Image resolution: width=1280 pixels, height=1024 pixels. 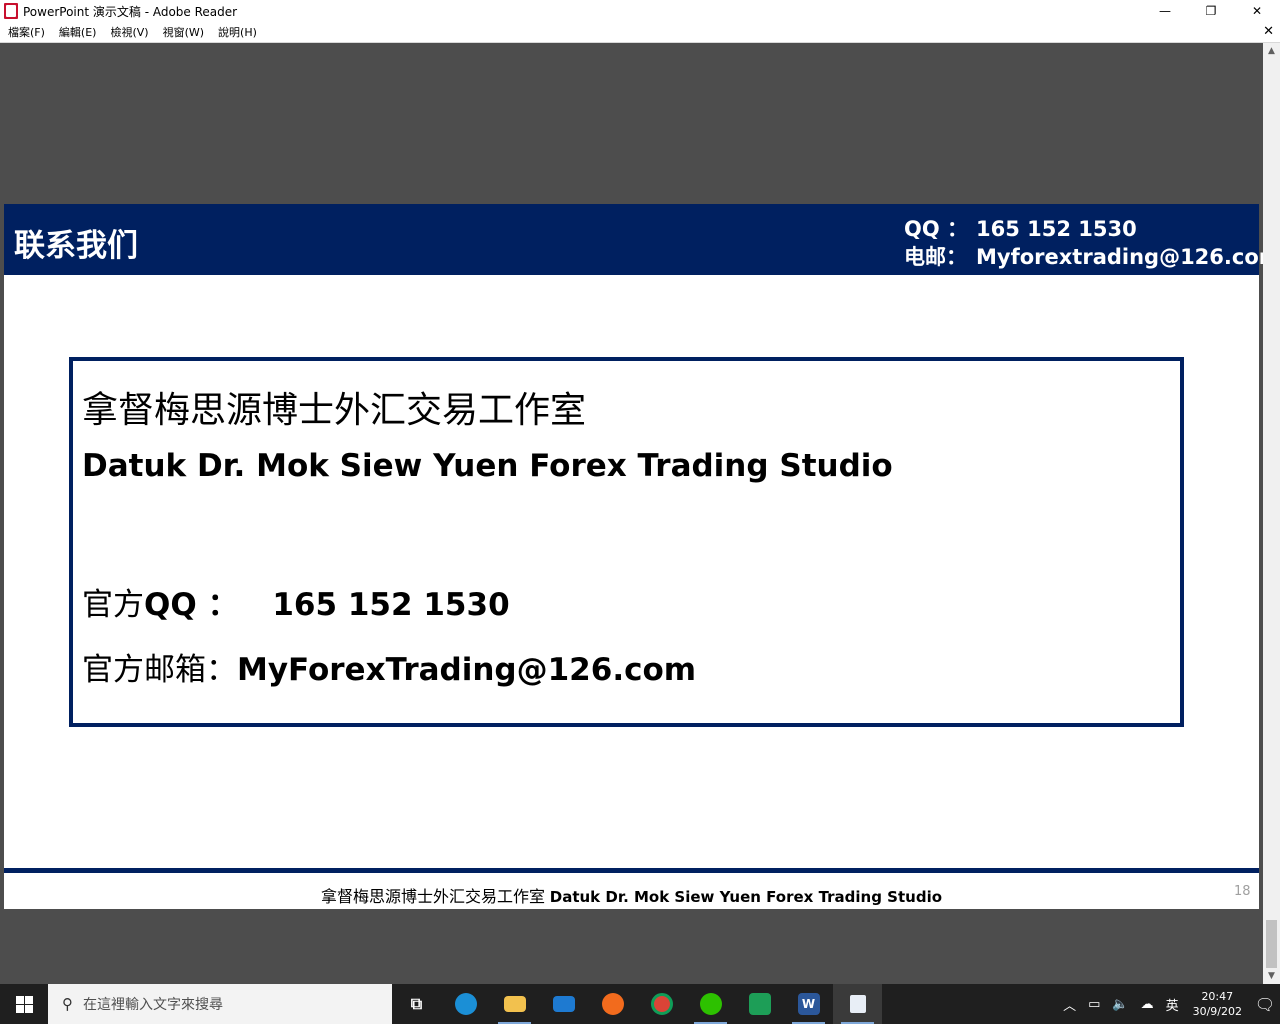 I want to click on onedrive-icon: ☁, so click(x=1147, y=1004).